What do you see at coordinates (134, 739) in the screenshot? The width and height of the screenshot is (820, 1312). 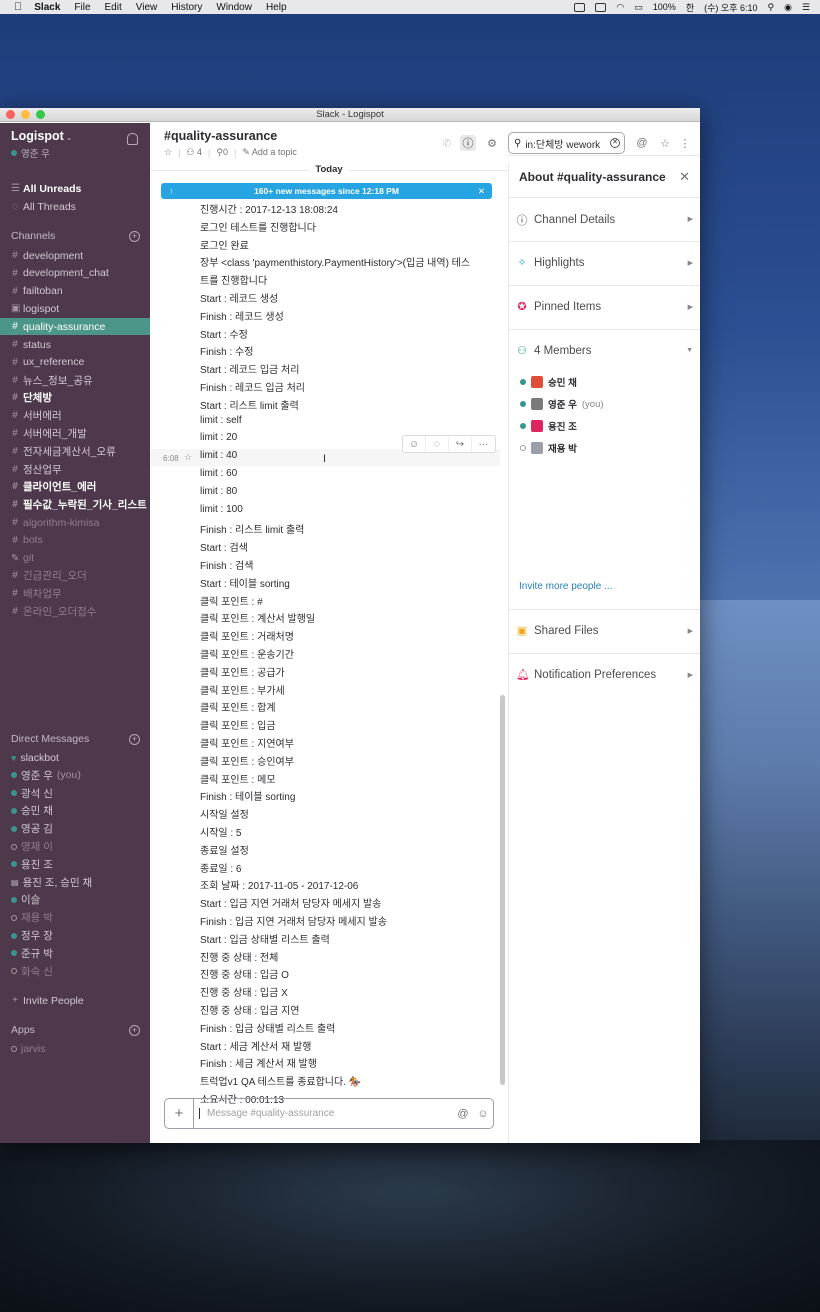 I see `add-dm-button: +` at bounding box center [134, 739].